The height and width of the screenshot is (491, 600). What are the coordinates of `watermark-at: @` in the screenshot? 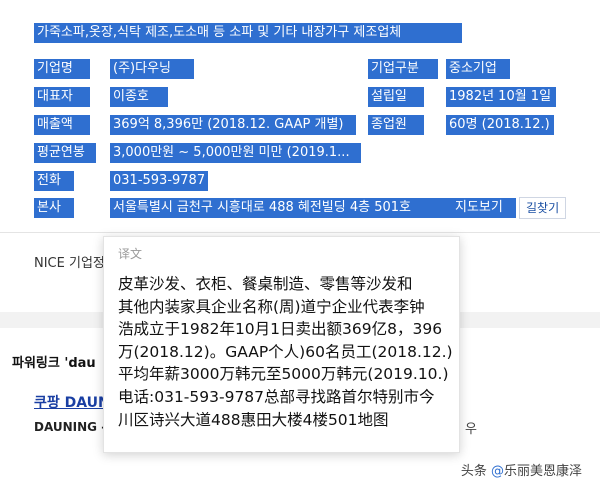 It's located at (497, 471).